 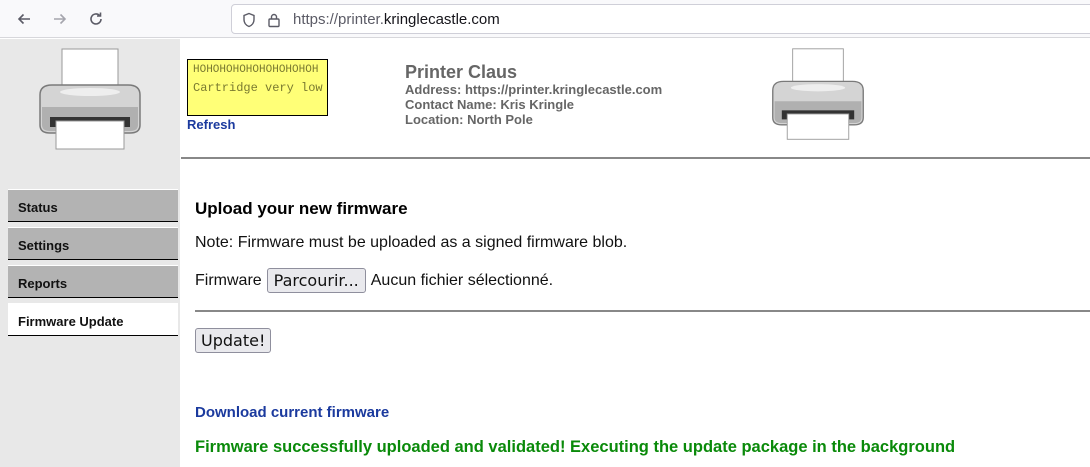 I want to click on sidebar-item-firmware-update: Firmware Update, so click(x=93, y=319).